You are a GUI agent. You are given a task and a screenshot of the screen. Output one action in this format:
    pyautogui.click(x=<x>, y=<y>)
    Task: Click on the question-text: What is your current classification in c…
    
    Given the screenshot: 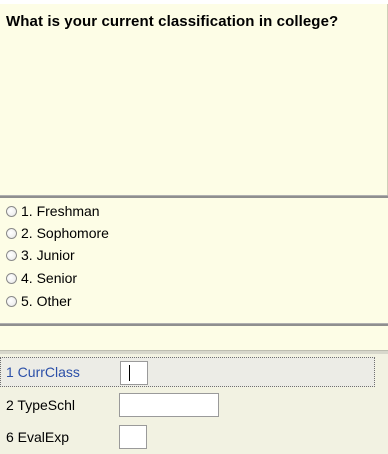 What is the action you would take?
    pyautogui.click(x=172, y=21)
    